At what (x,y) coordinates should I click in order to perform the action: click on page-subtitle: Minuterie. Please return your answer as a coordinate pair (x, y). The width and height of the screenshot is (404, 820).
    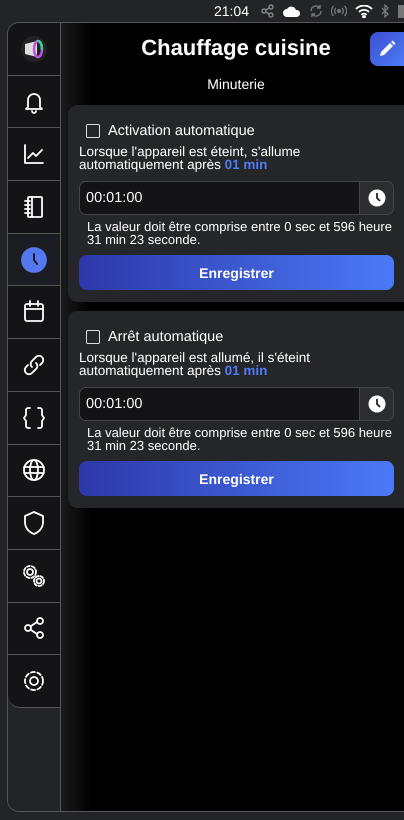
    Looking at the image, I should click on (236, 84).